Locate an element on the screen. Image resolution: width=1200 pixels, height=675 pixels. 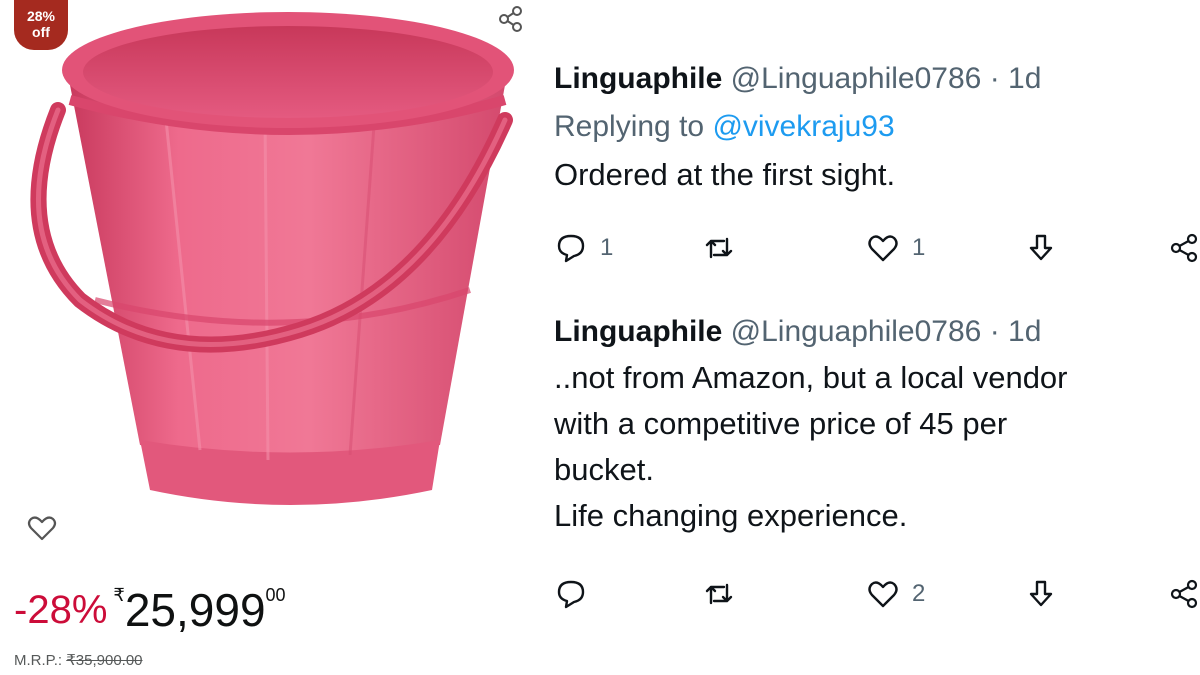
reply-button is located at coordinates (577, 594).